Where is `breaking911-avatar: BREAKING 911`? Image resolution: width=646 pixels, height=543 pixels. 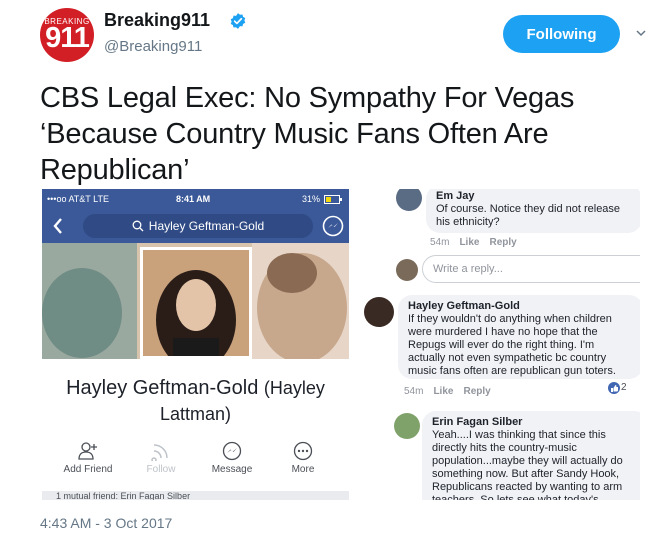 breaking911-avatar: BREAKING 911 is located at coordinates (67, 35).